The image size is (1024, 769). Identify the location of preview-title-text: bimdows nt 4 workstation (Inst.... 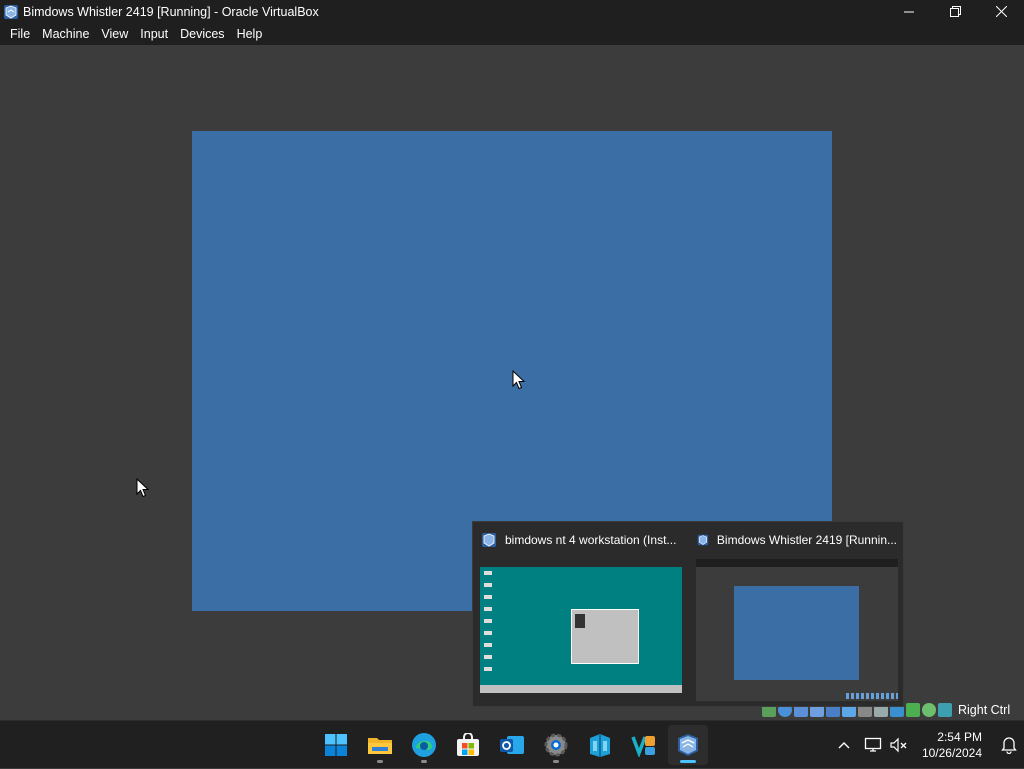
(591, 540).